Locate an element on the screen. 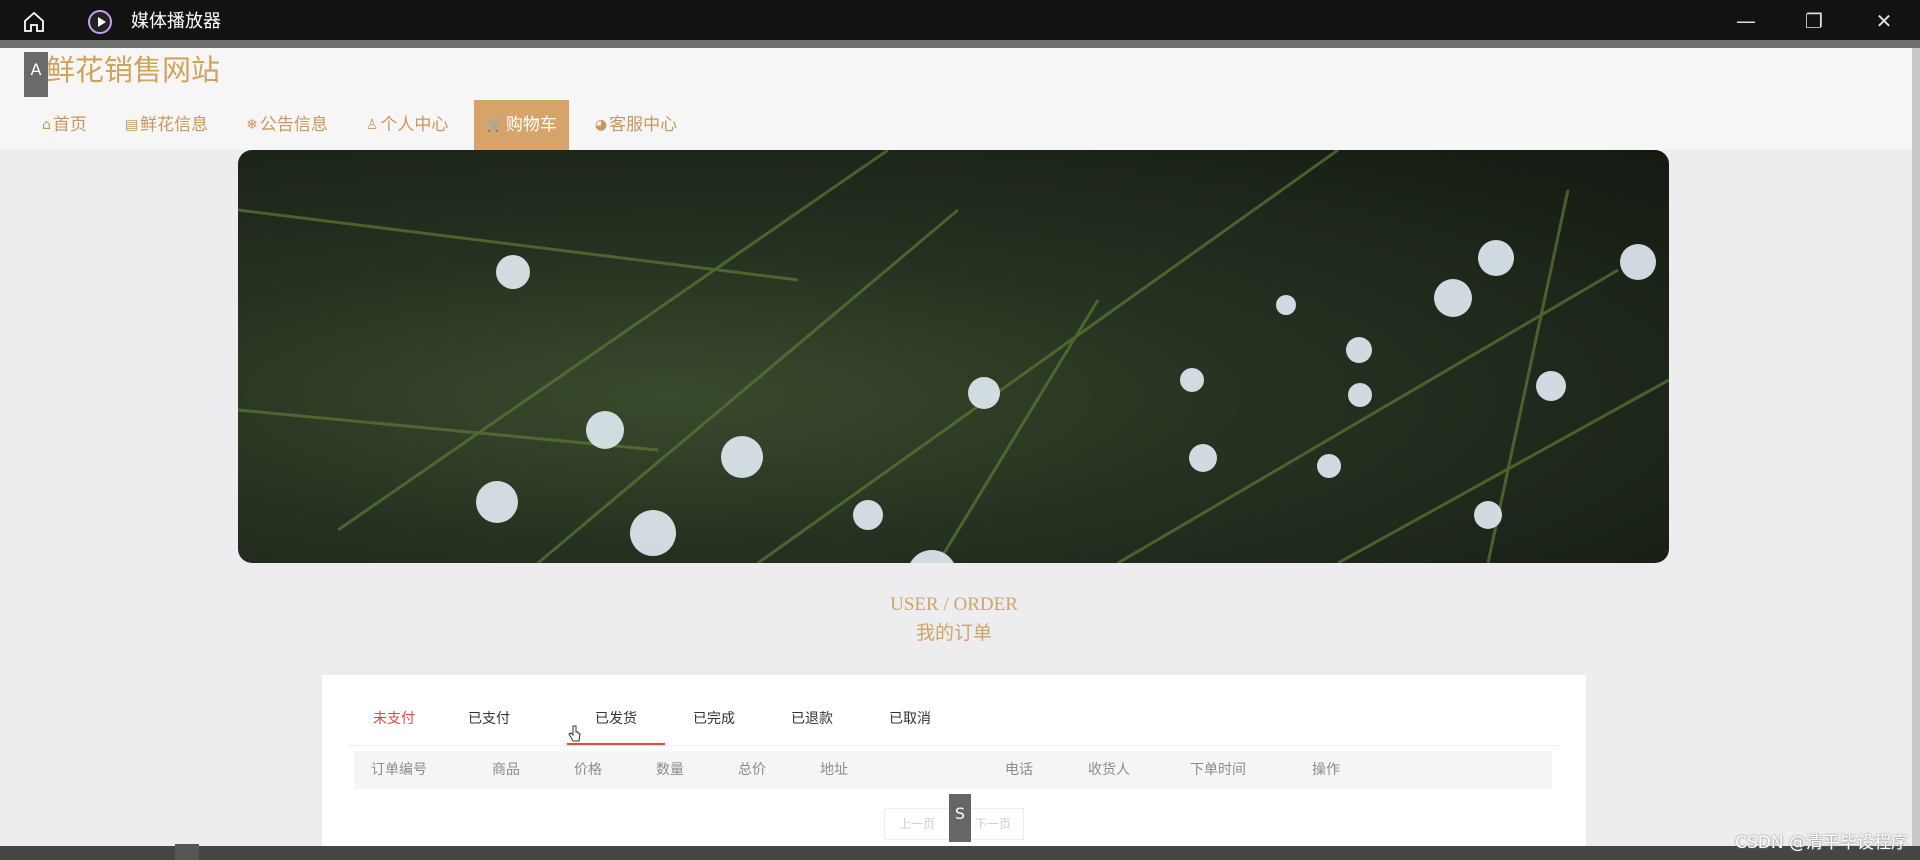 Image resolution: width=1920 pixels, height=860 pixels. overlay-marker-a: A is located at coordinates (36, 74).